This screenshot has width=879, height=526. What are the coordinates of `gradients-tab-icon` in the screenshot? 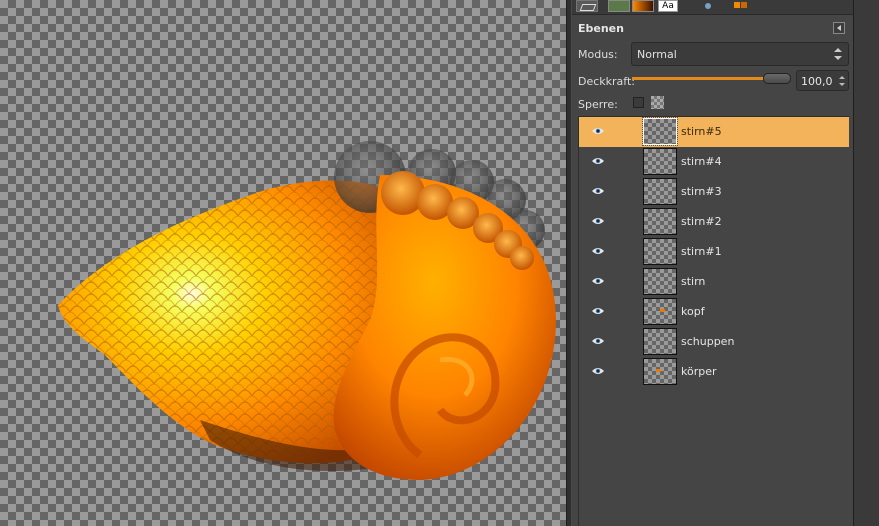 It's located at (643, 6).